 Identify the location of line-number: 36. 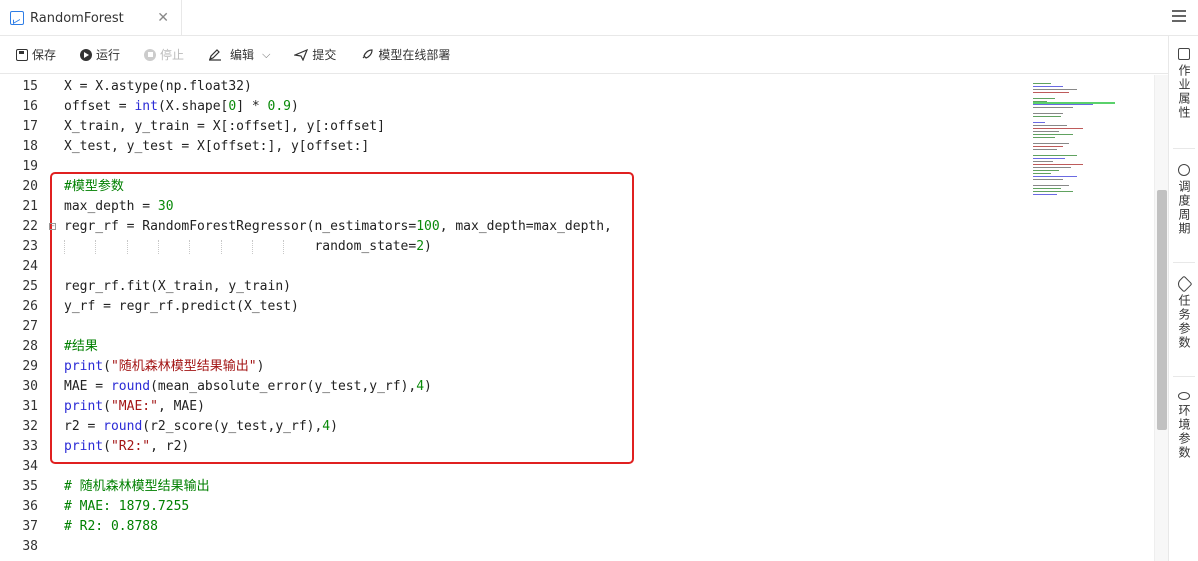
(30, 506).